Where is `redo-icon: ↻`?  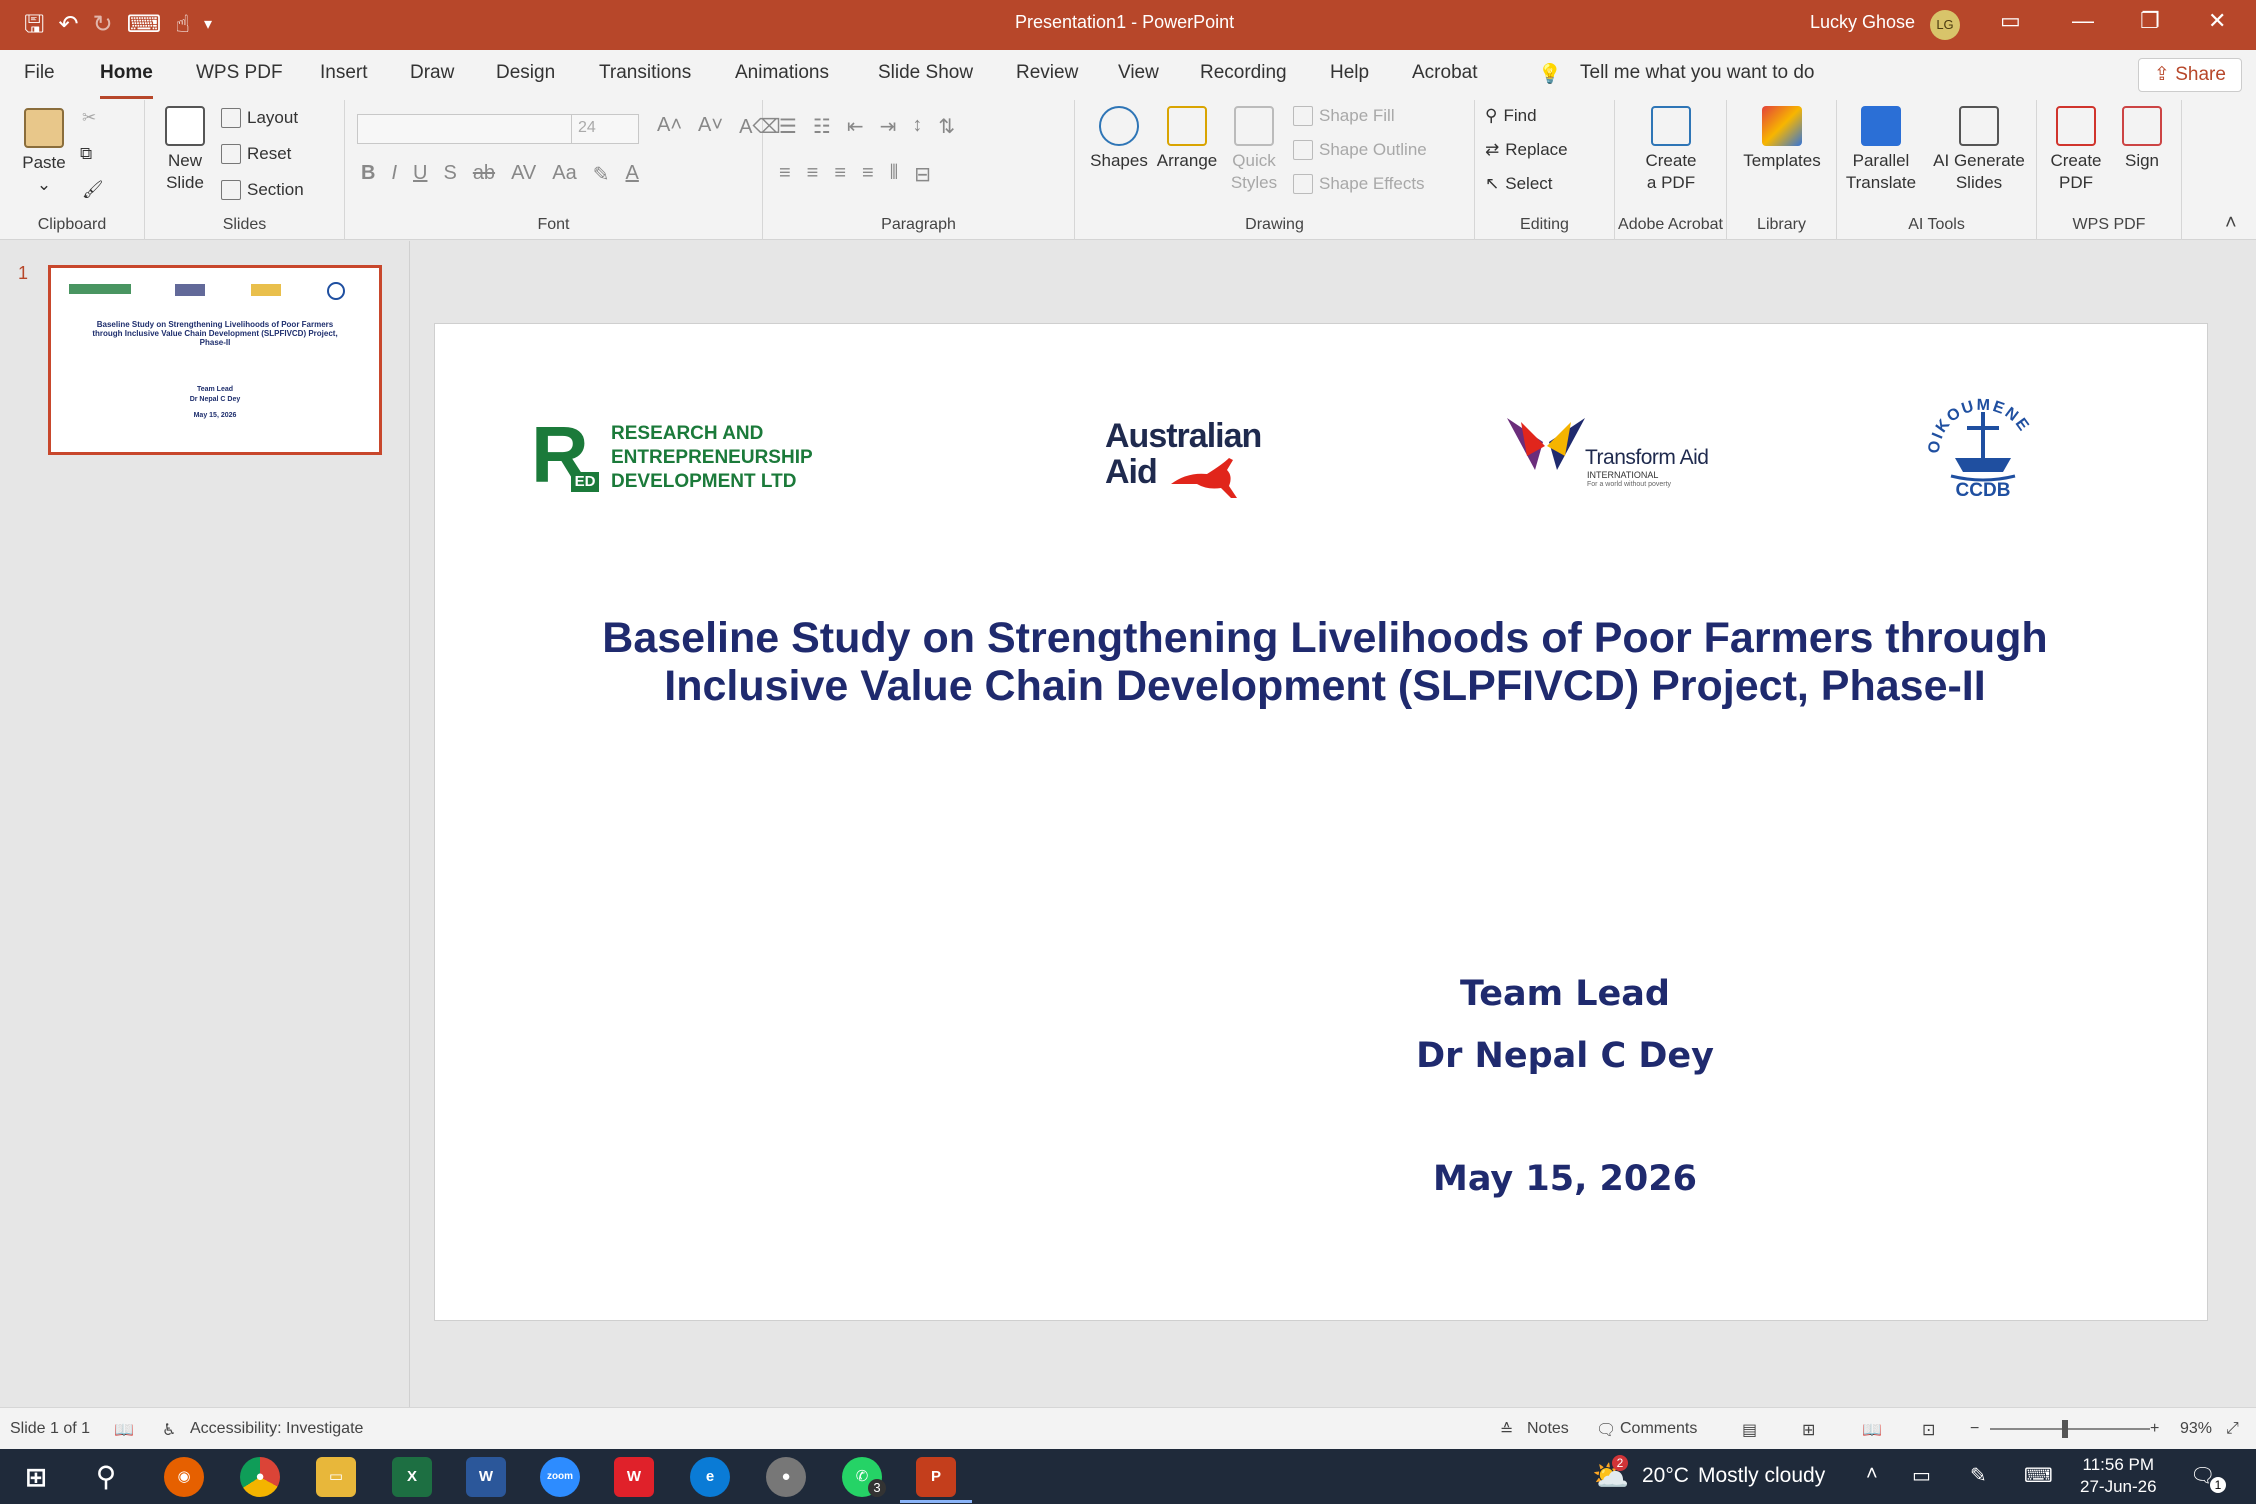
redo-icon: ↻ is located at coordinates (103, 25).